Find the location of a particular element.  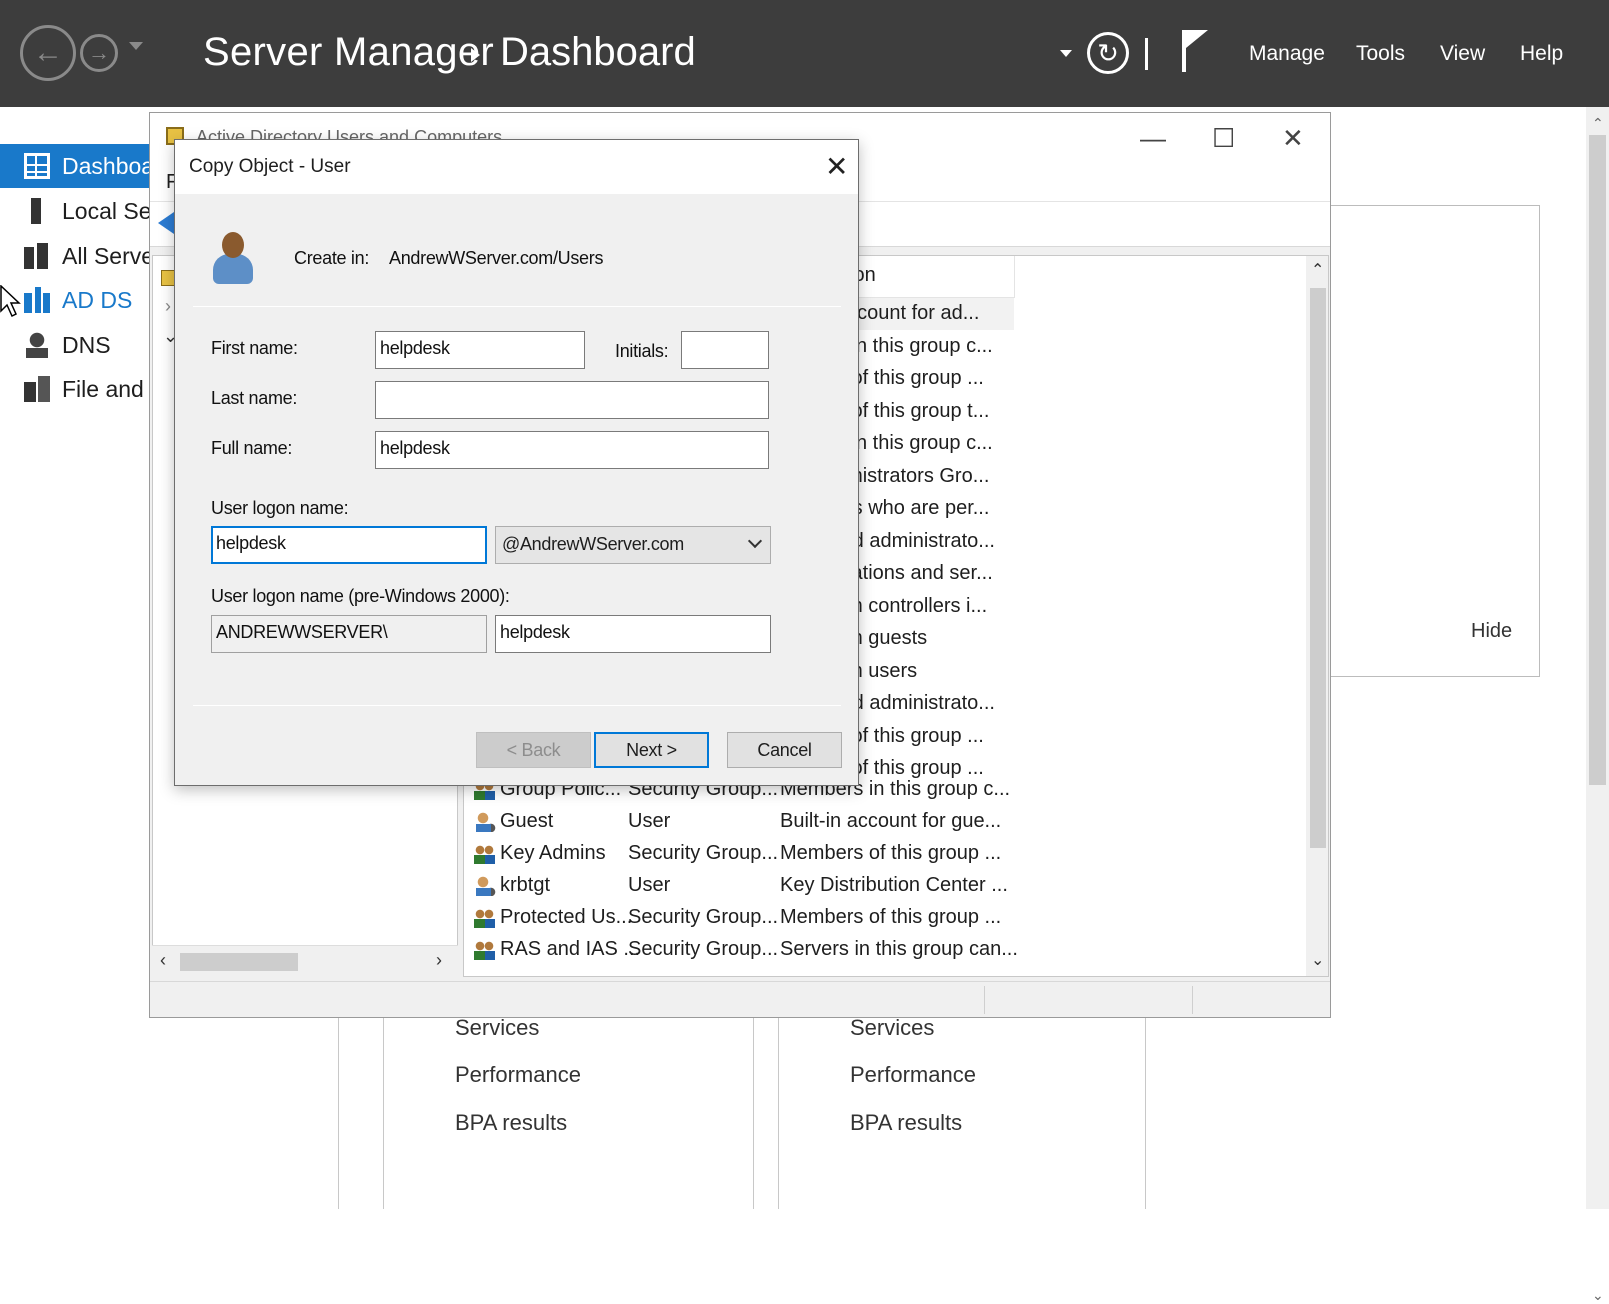

notifications-flag-icon is located at coordinates (1195, 51).